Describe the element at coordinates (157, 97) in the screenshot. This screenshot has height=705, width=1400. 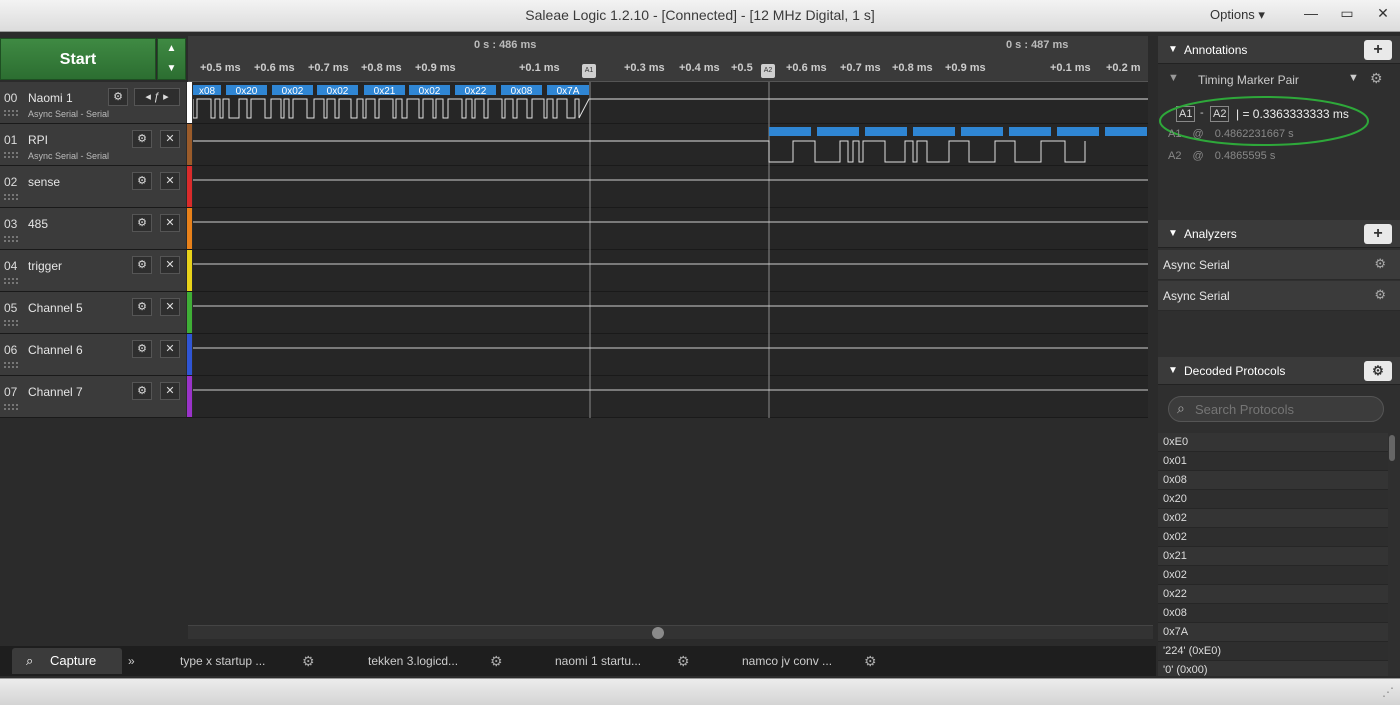
I see `trigger-buttons: ◂ ƒ ▸` at that location.